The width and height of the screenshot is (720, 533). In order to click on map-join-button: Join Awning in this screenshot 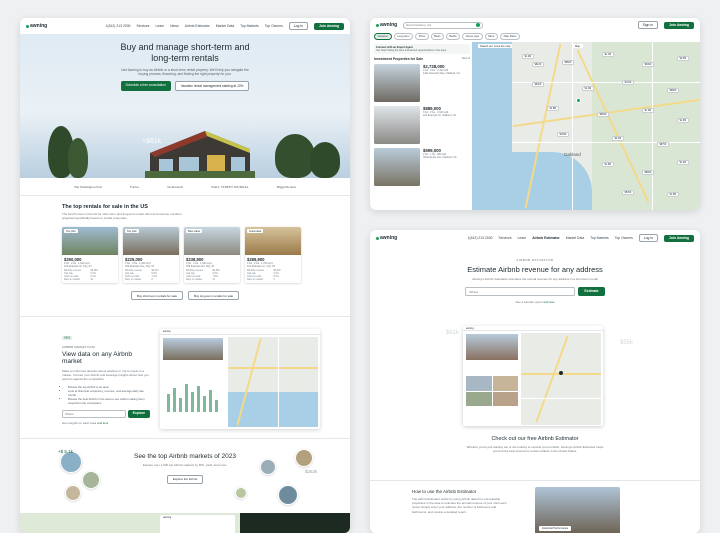, I will do `click(679, 25)`.